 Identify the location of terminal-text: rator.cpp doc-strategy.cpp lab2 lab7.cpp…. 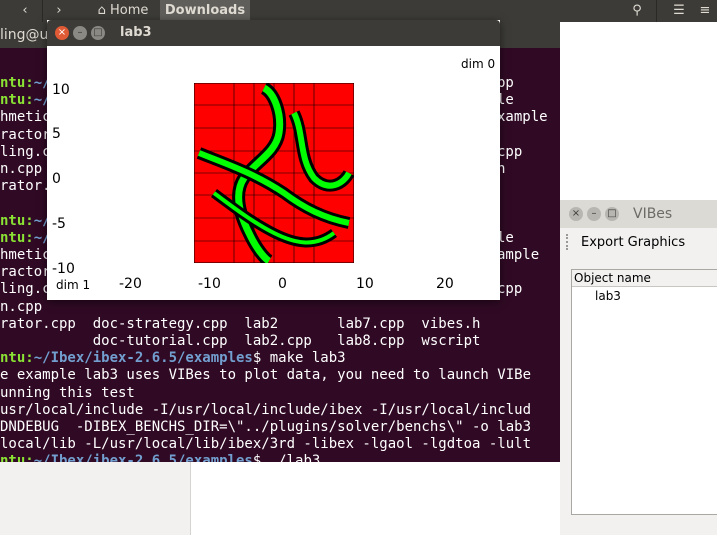
(240, 323).